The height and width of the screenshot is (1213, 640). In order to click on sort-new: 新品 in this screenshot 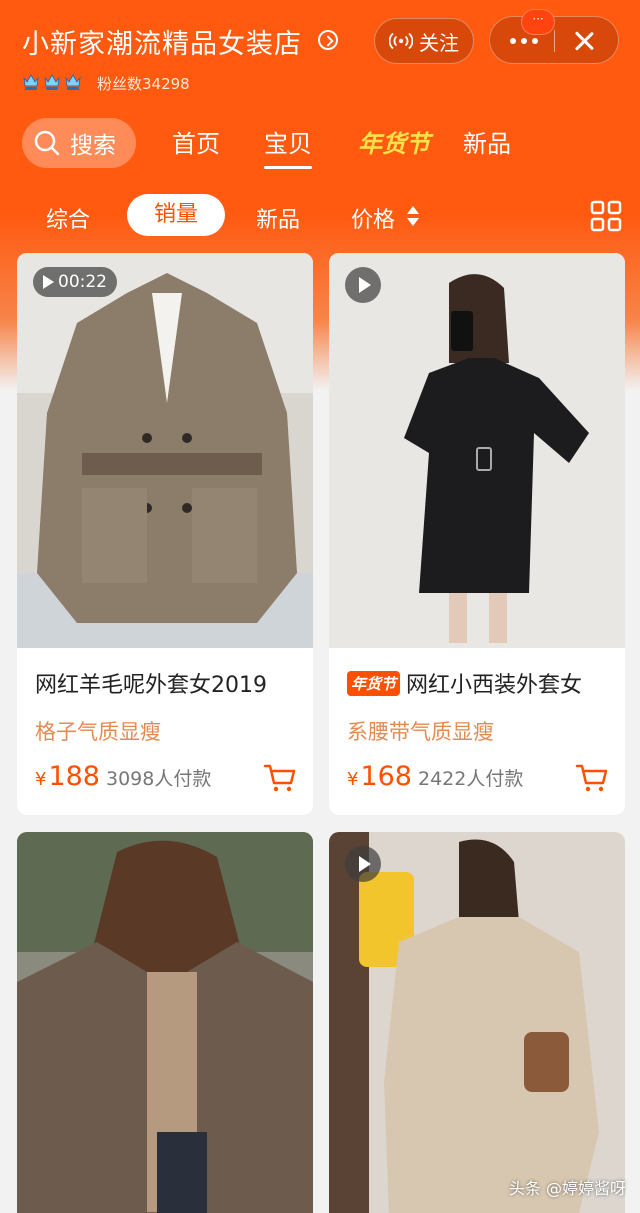, I will do `click(278, 218)`.